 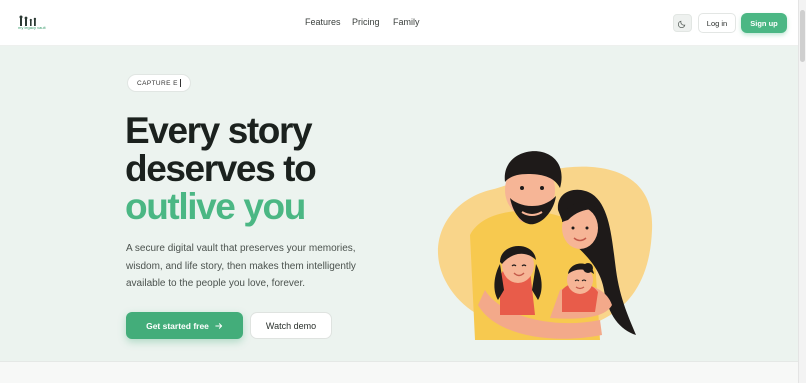 What do you see at coordinates (219, 130) in the screenshot?
I see `headline-line-1: Every story` at bounding box center [219, 130].